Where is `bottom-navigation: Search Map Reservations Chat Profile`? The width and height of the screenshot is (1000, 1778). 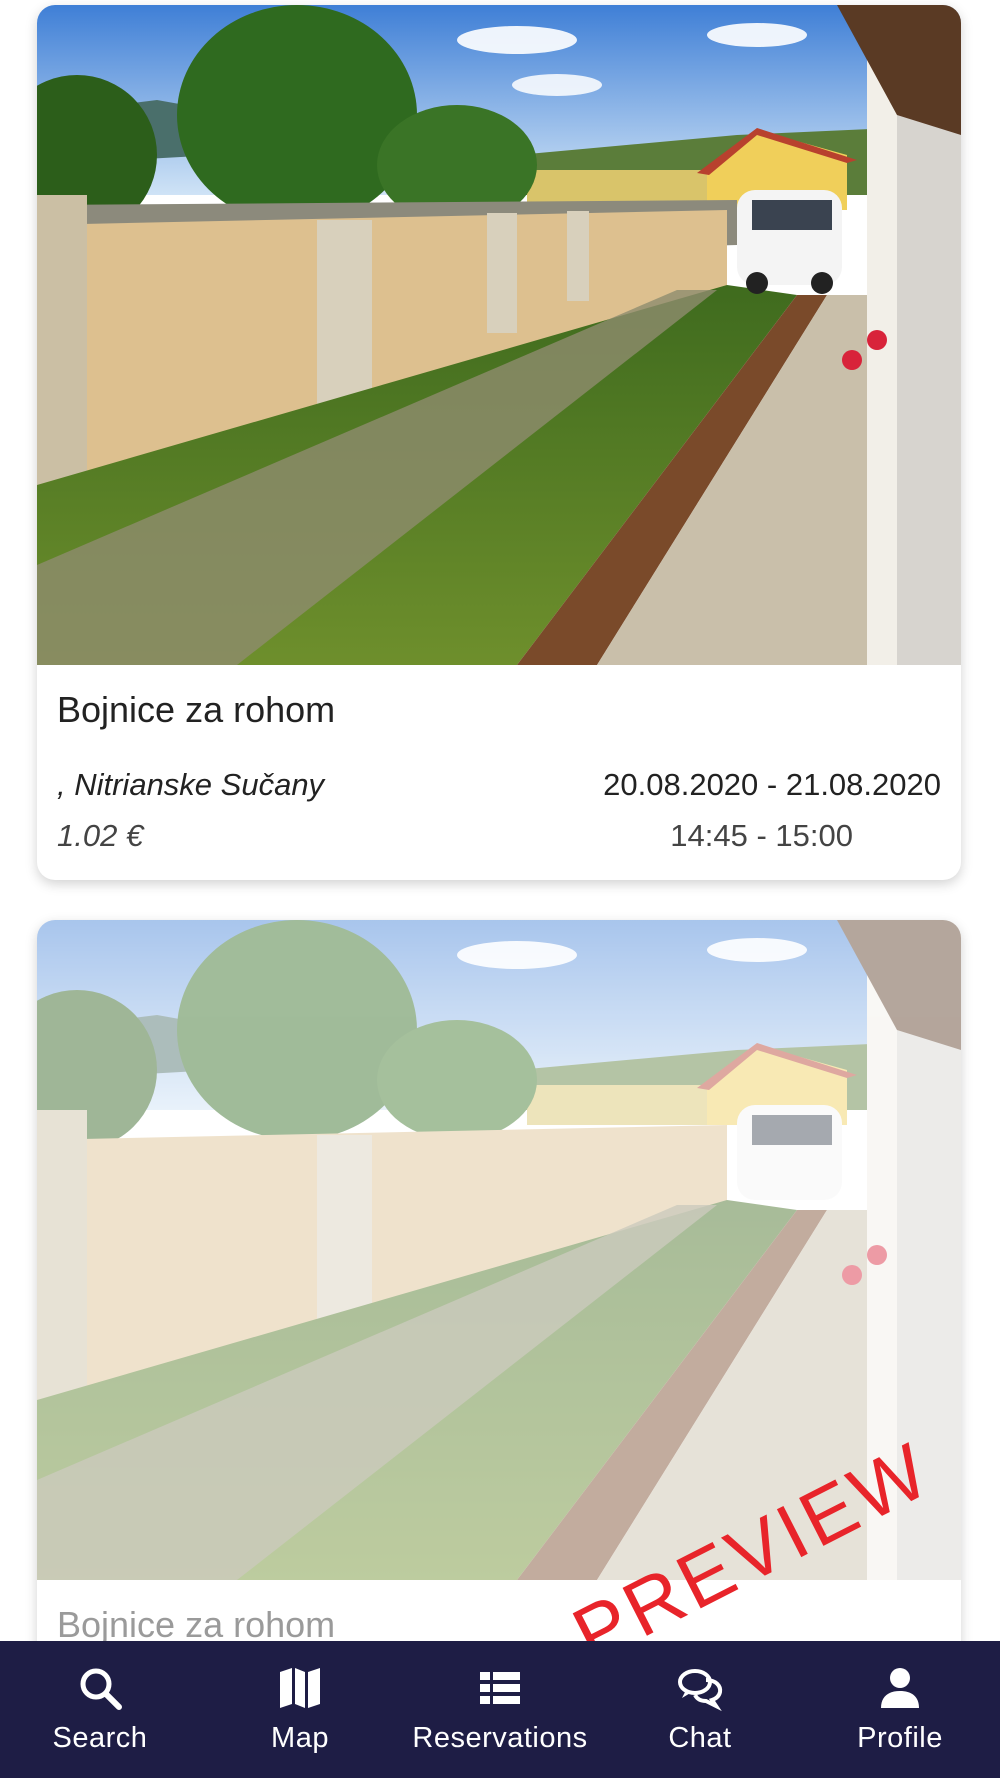
bottom-navigation: Search Map Reservations Chat Profile is located at coordinates (500, 1709).